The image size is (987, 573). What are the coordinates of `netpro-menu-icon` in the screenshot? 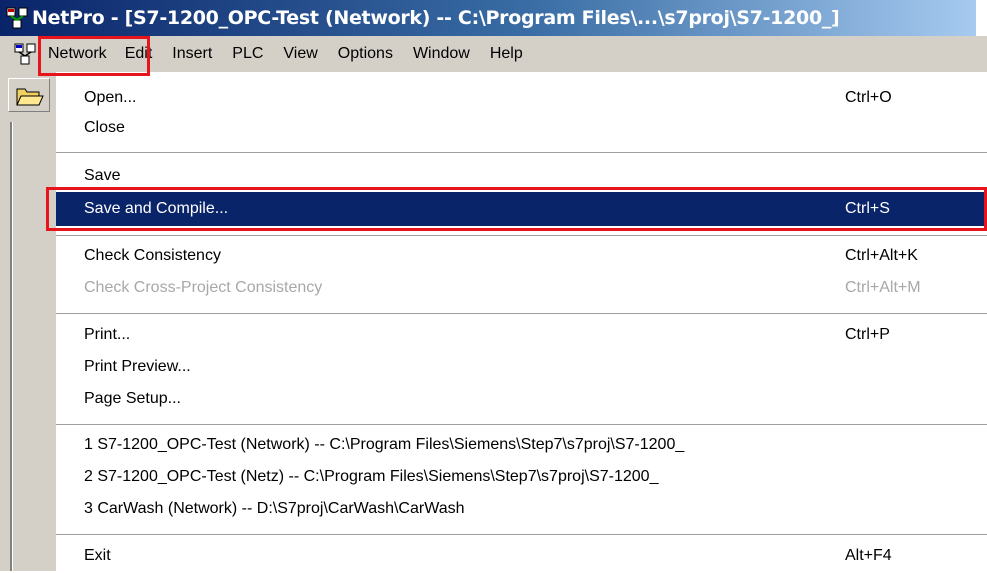 It's located at (25, 54).